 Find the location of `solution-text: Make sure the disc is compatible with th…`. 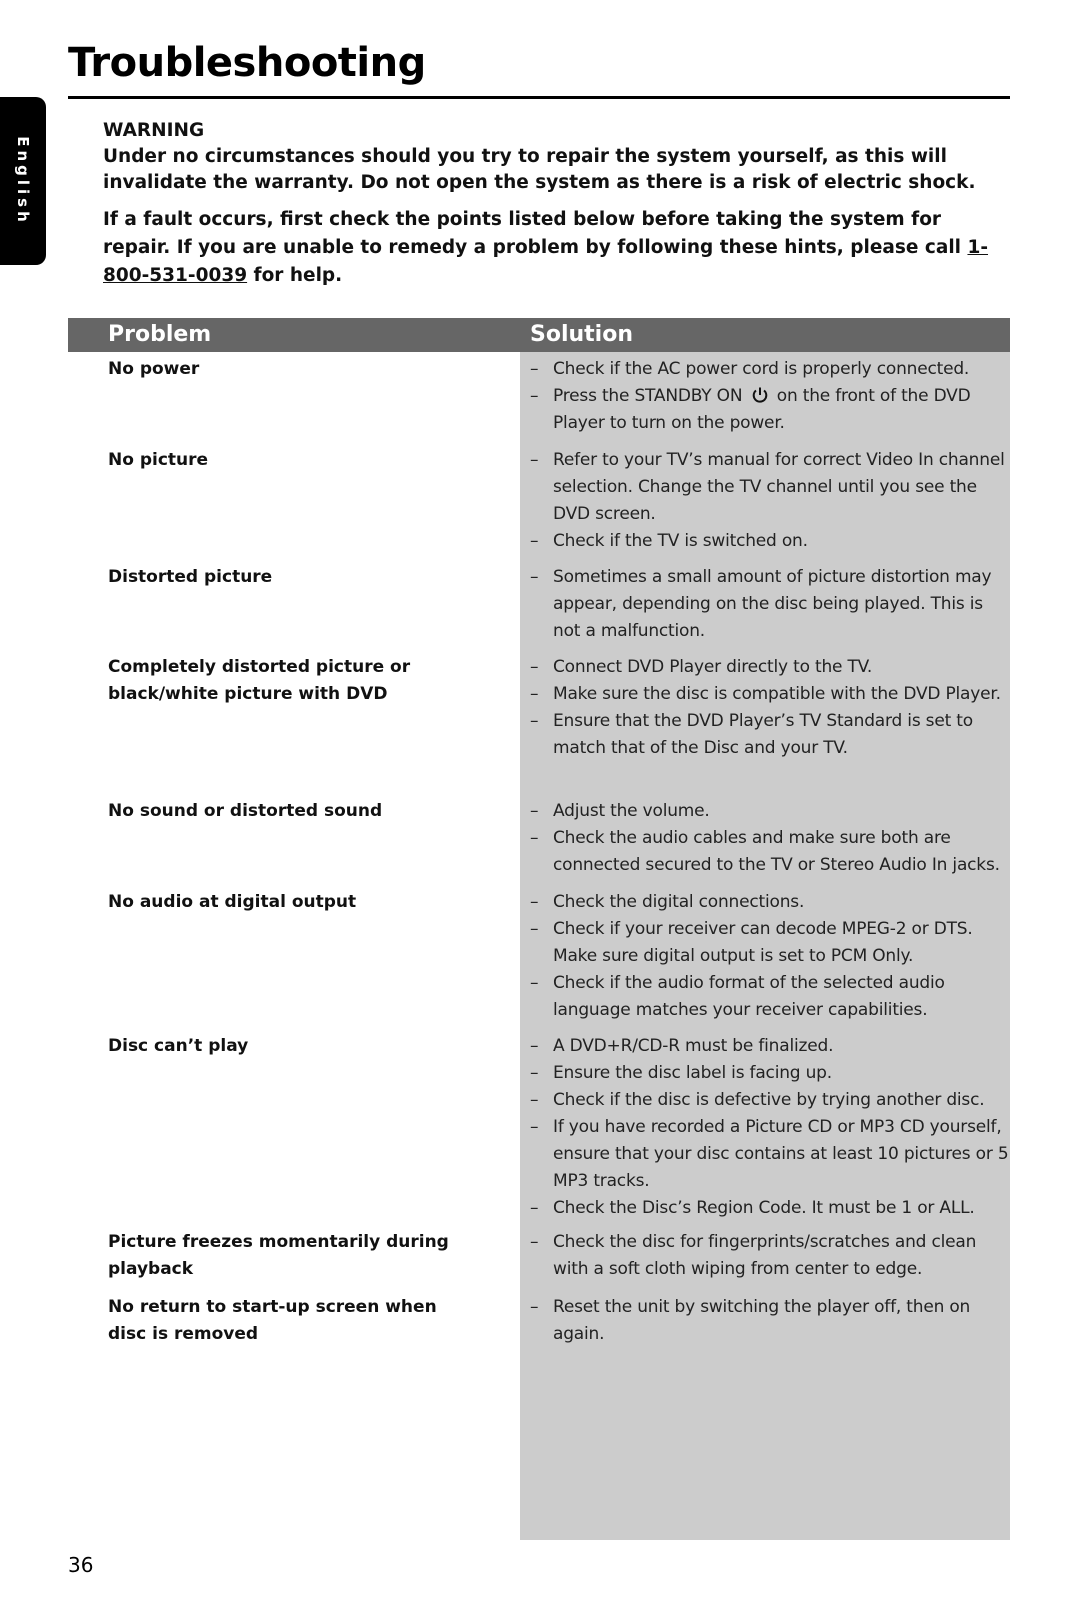

solution-text: Make sure the disc is compatible with th… is located at coordinates (777, 694).